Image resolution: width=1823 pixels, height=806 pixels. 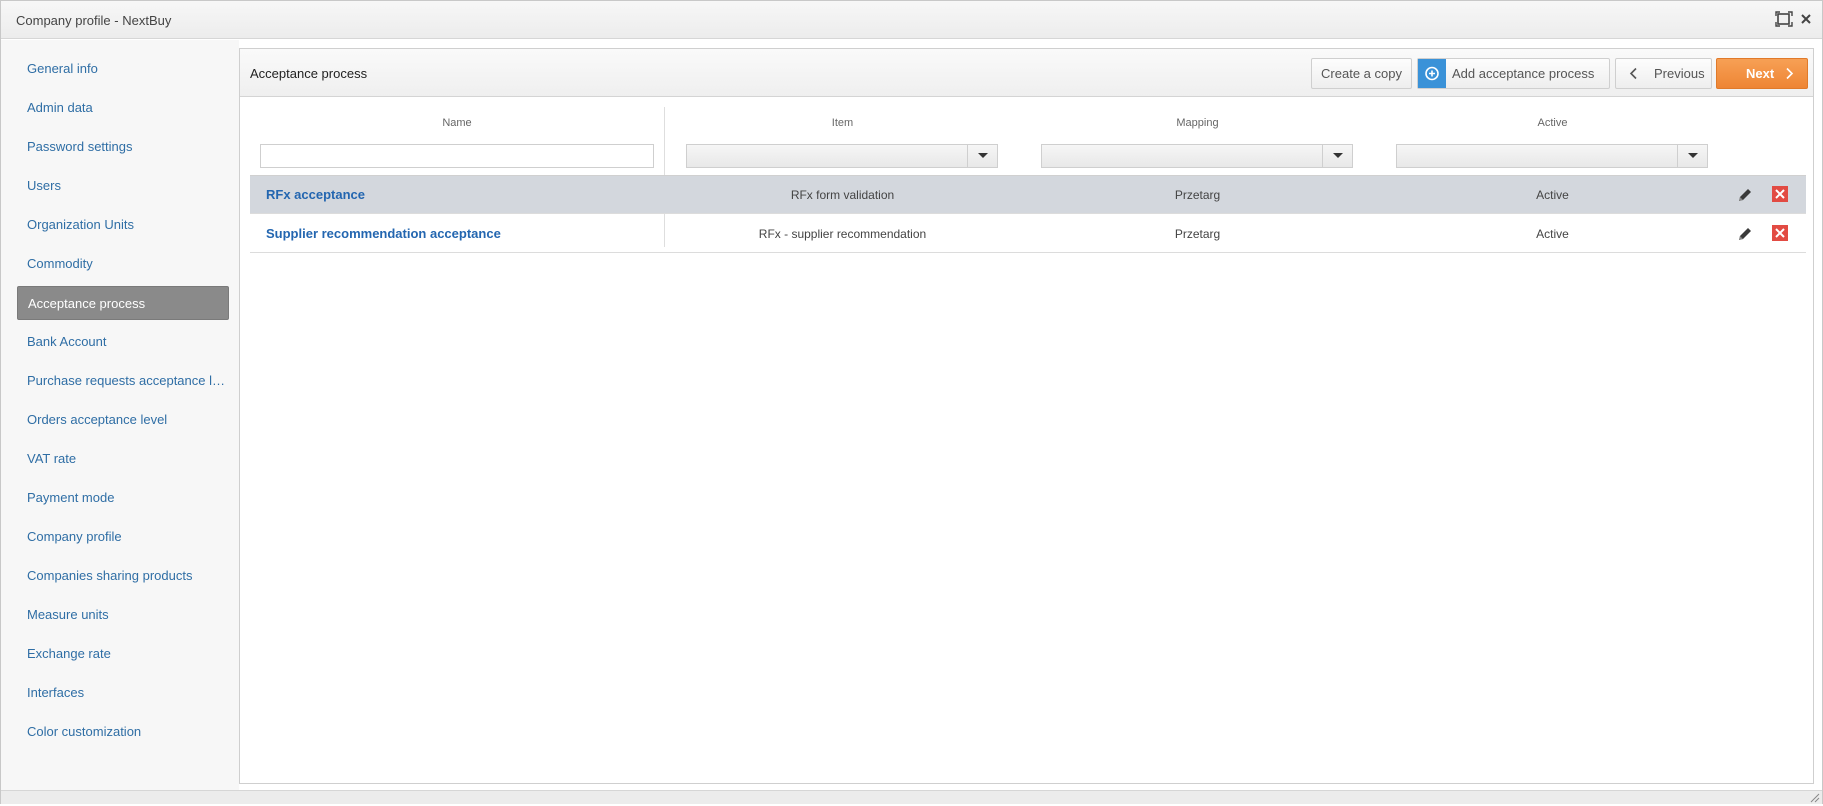 I want to click on active-filter-select, so click(x=1552, y=156).